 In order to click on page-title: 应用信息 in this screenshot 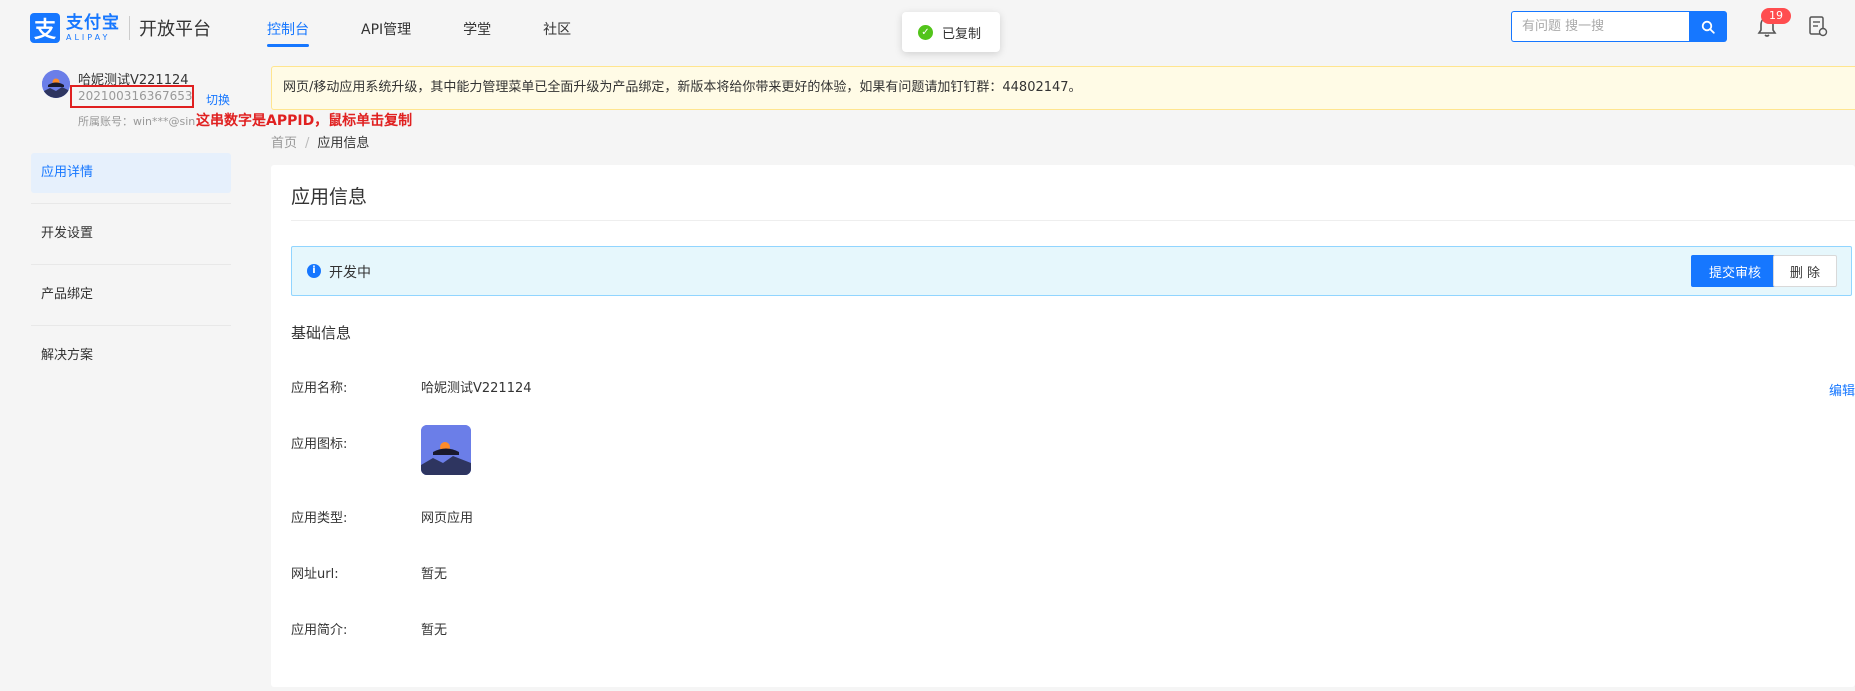, I will do `click(329, 197)`.